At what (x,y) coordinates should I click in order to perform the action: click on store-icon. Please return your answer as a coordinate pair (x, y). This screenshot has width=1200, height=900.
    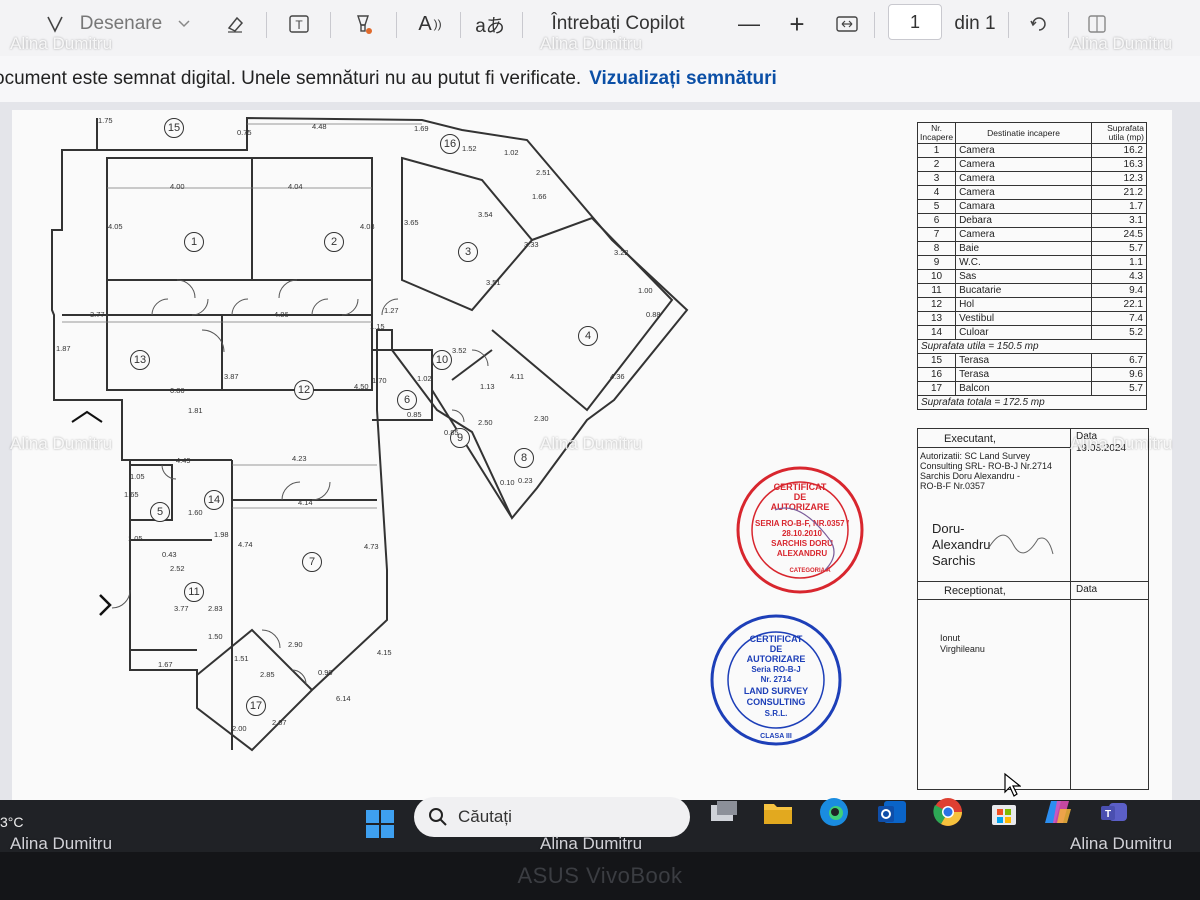
    Looking at the image, I should click on (1004, 812).